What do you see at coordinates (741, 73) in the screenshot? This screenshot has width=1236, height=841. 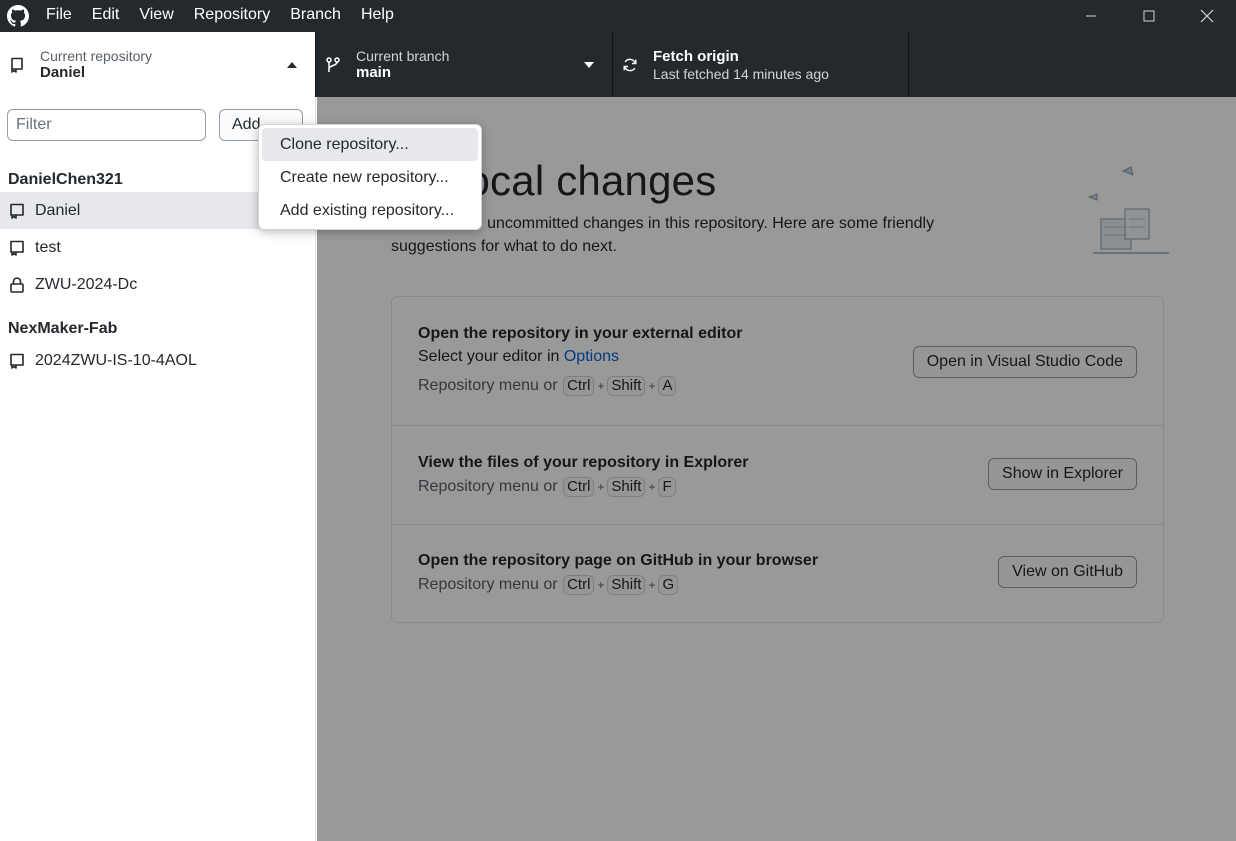 I see `last-fetched-text: Last fetched 14 minutes ago` at bounding box center [741, 73].